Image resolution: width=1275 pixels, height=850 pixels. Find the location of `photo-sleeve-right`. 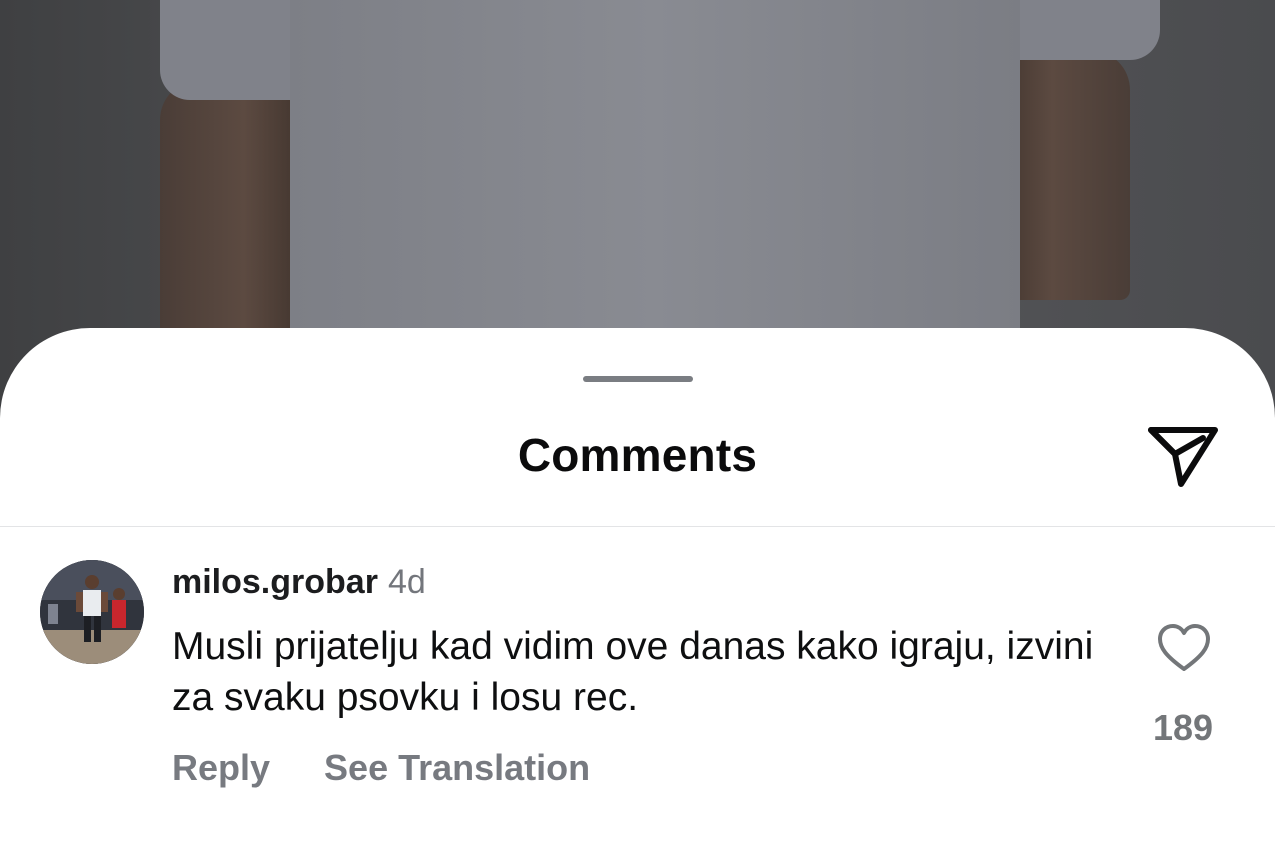

photo-sleeve-right is located at coordinates (1080, 30).